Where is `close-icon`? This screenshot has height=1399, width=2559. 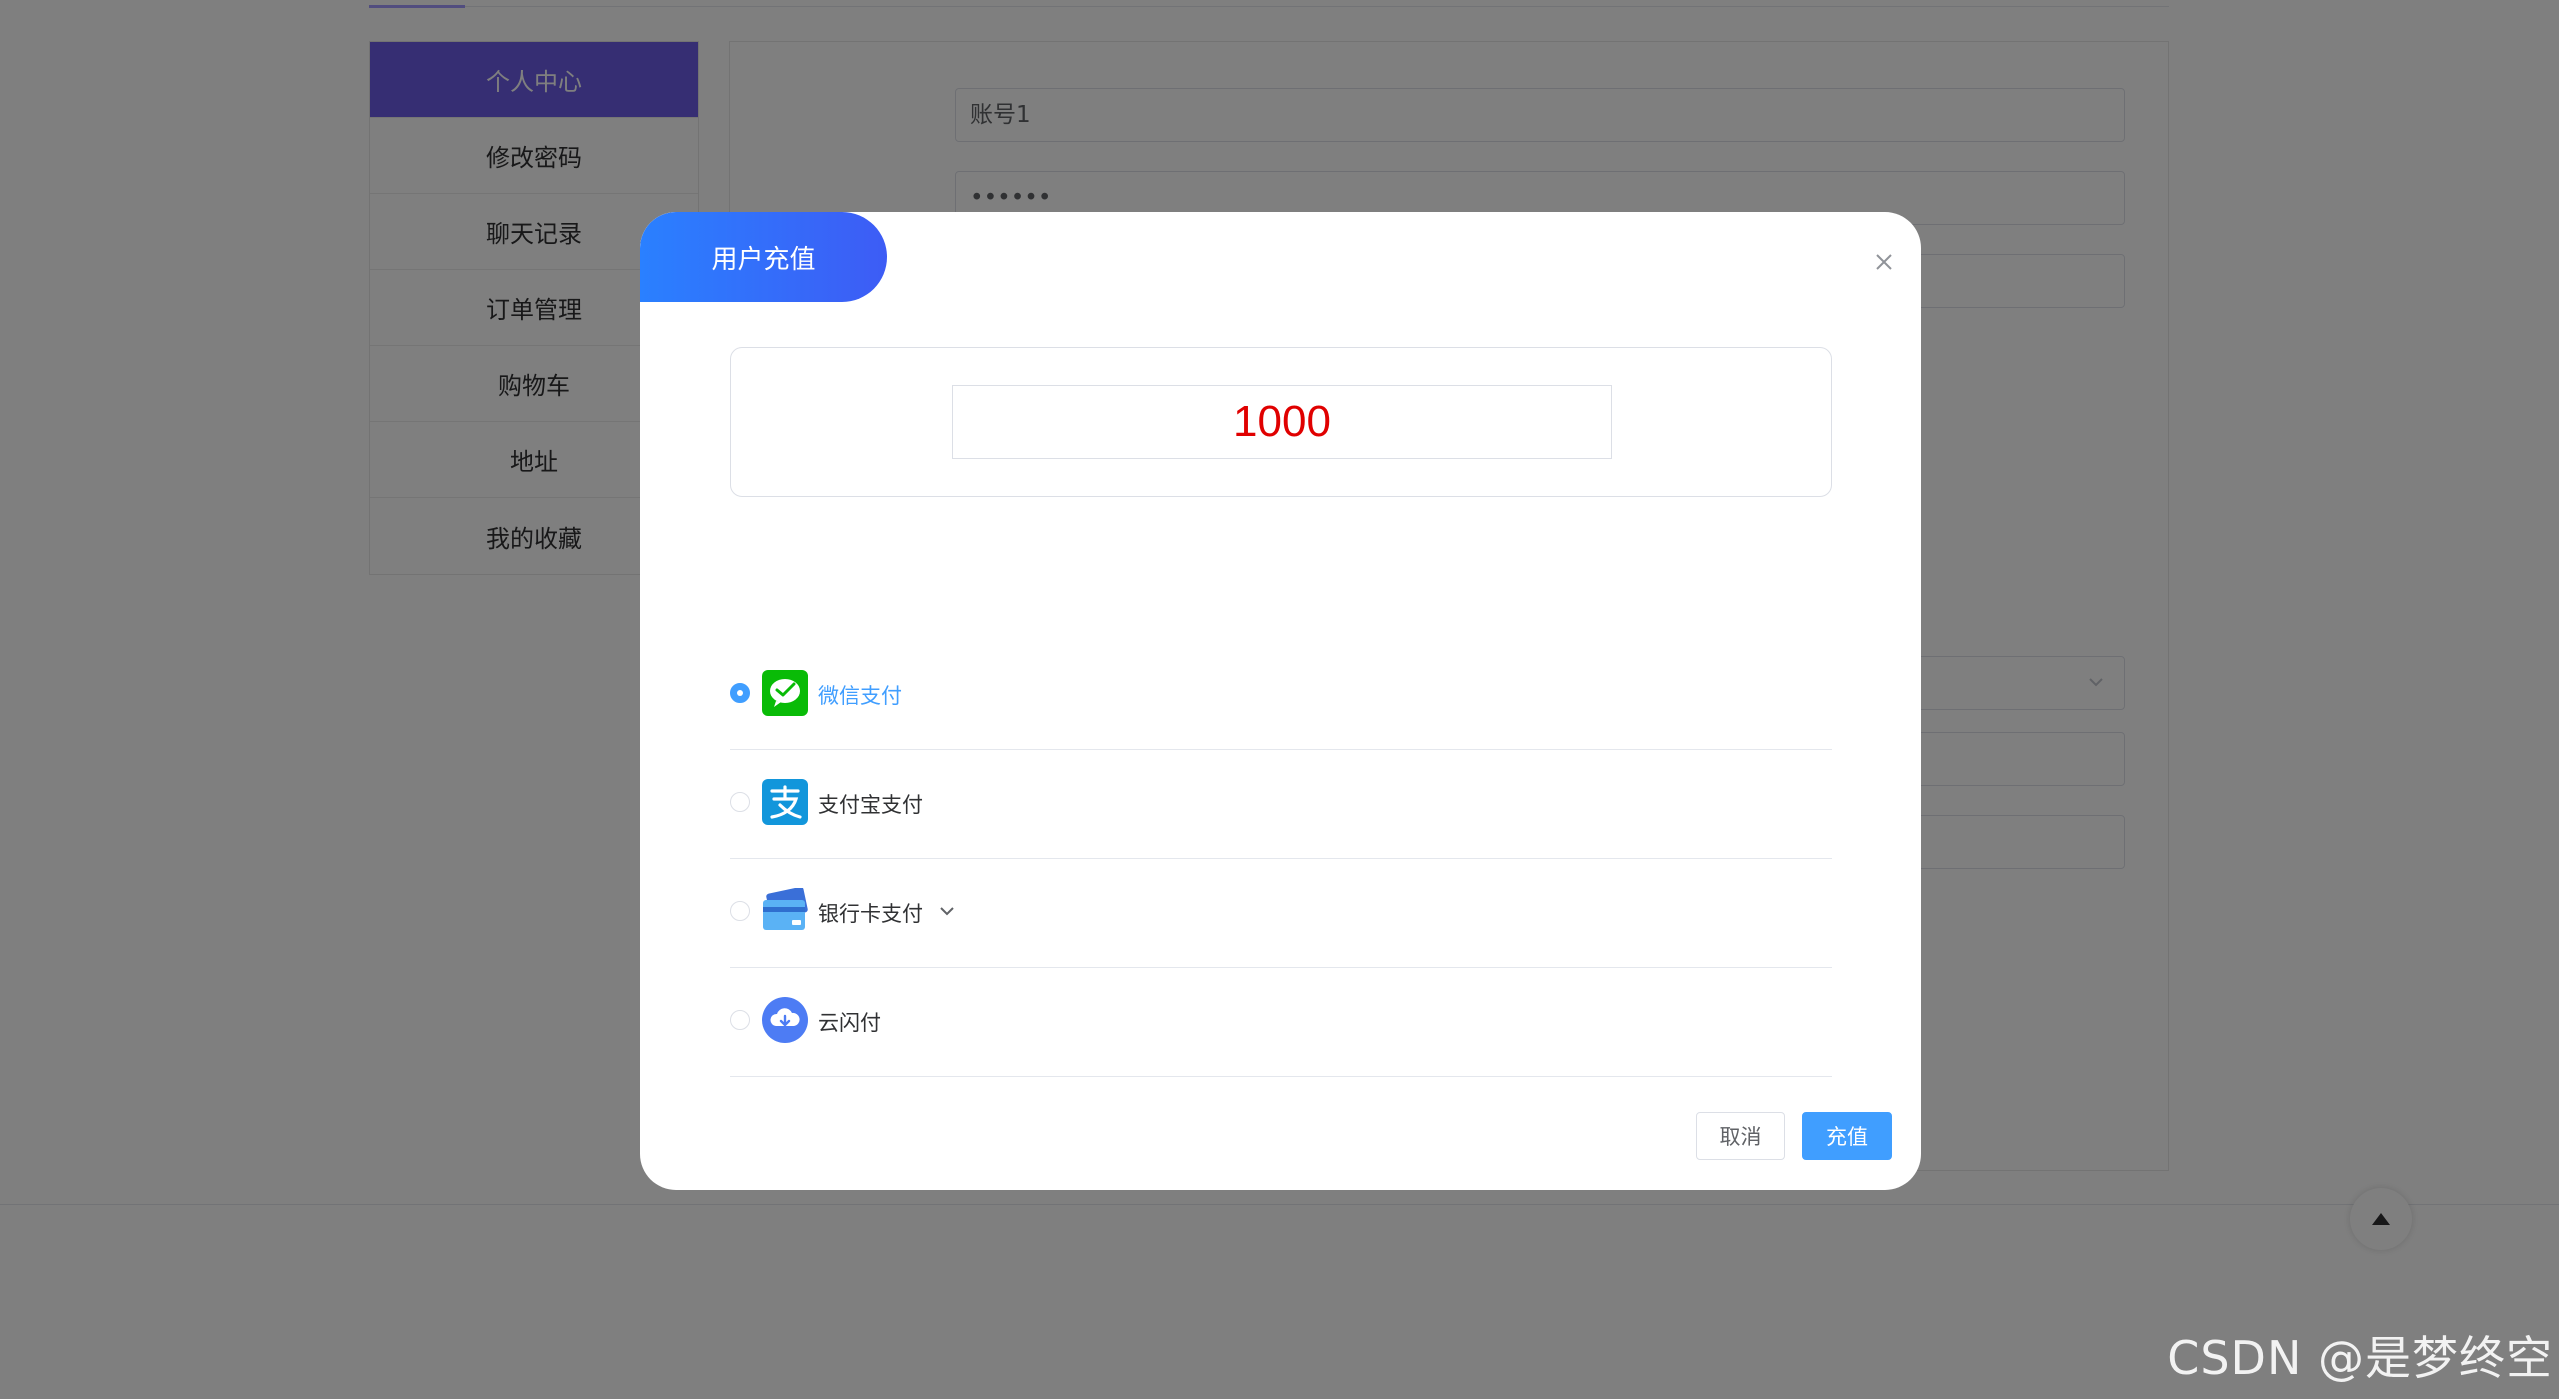
close-icon is located at coordinates (1884, 262).